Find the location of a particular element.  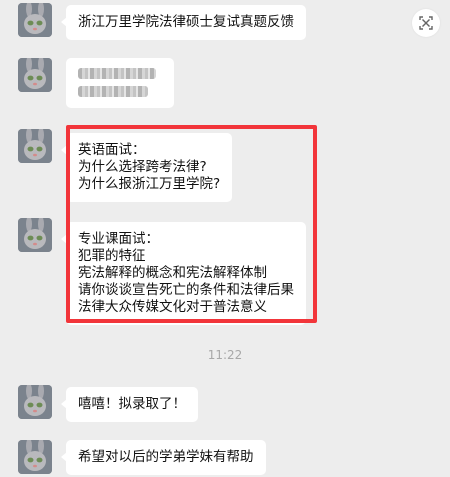

message-text: 嘻嘻！拟录取了！ is located at coordinates (132, 404).